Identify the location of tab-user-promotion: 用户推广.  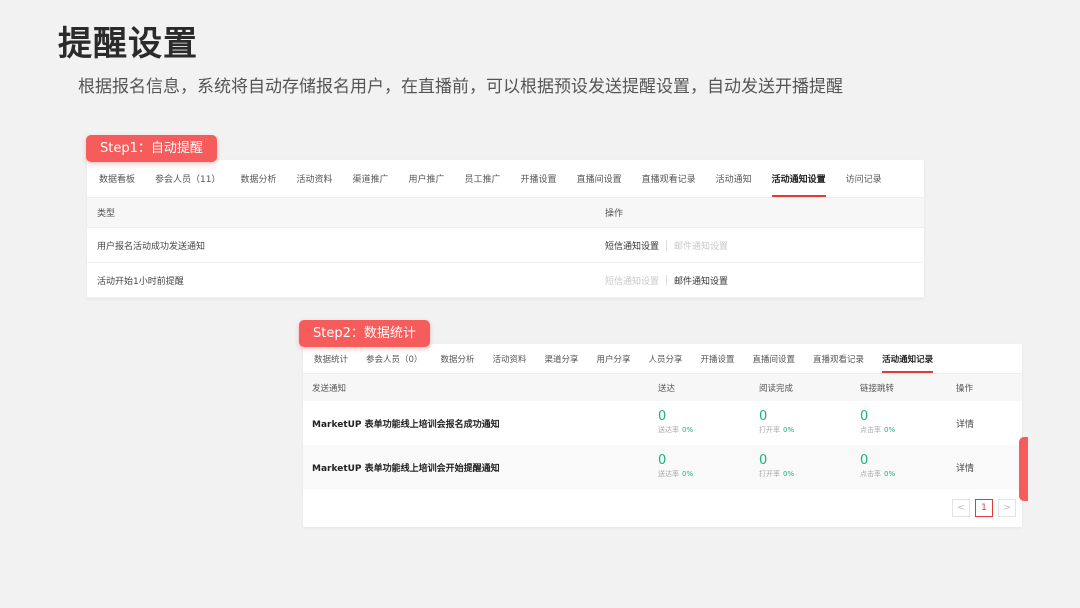
(427, 178).